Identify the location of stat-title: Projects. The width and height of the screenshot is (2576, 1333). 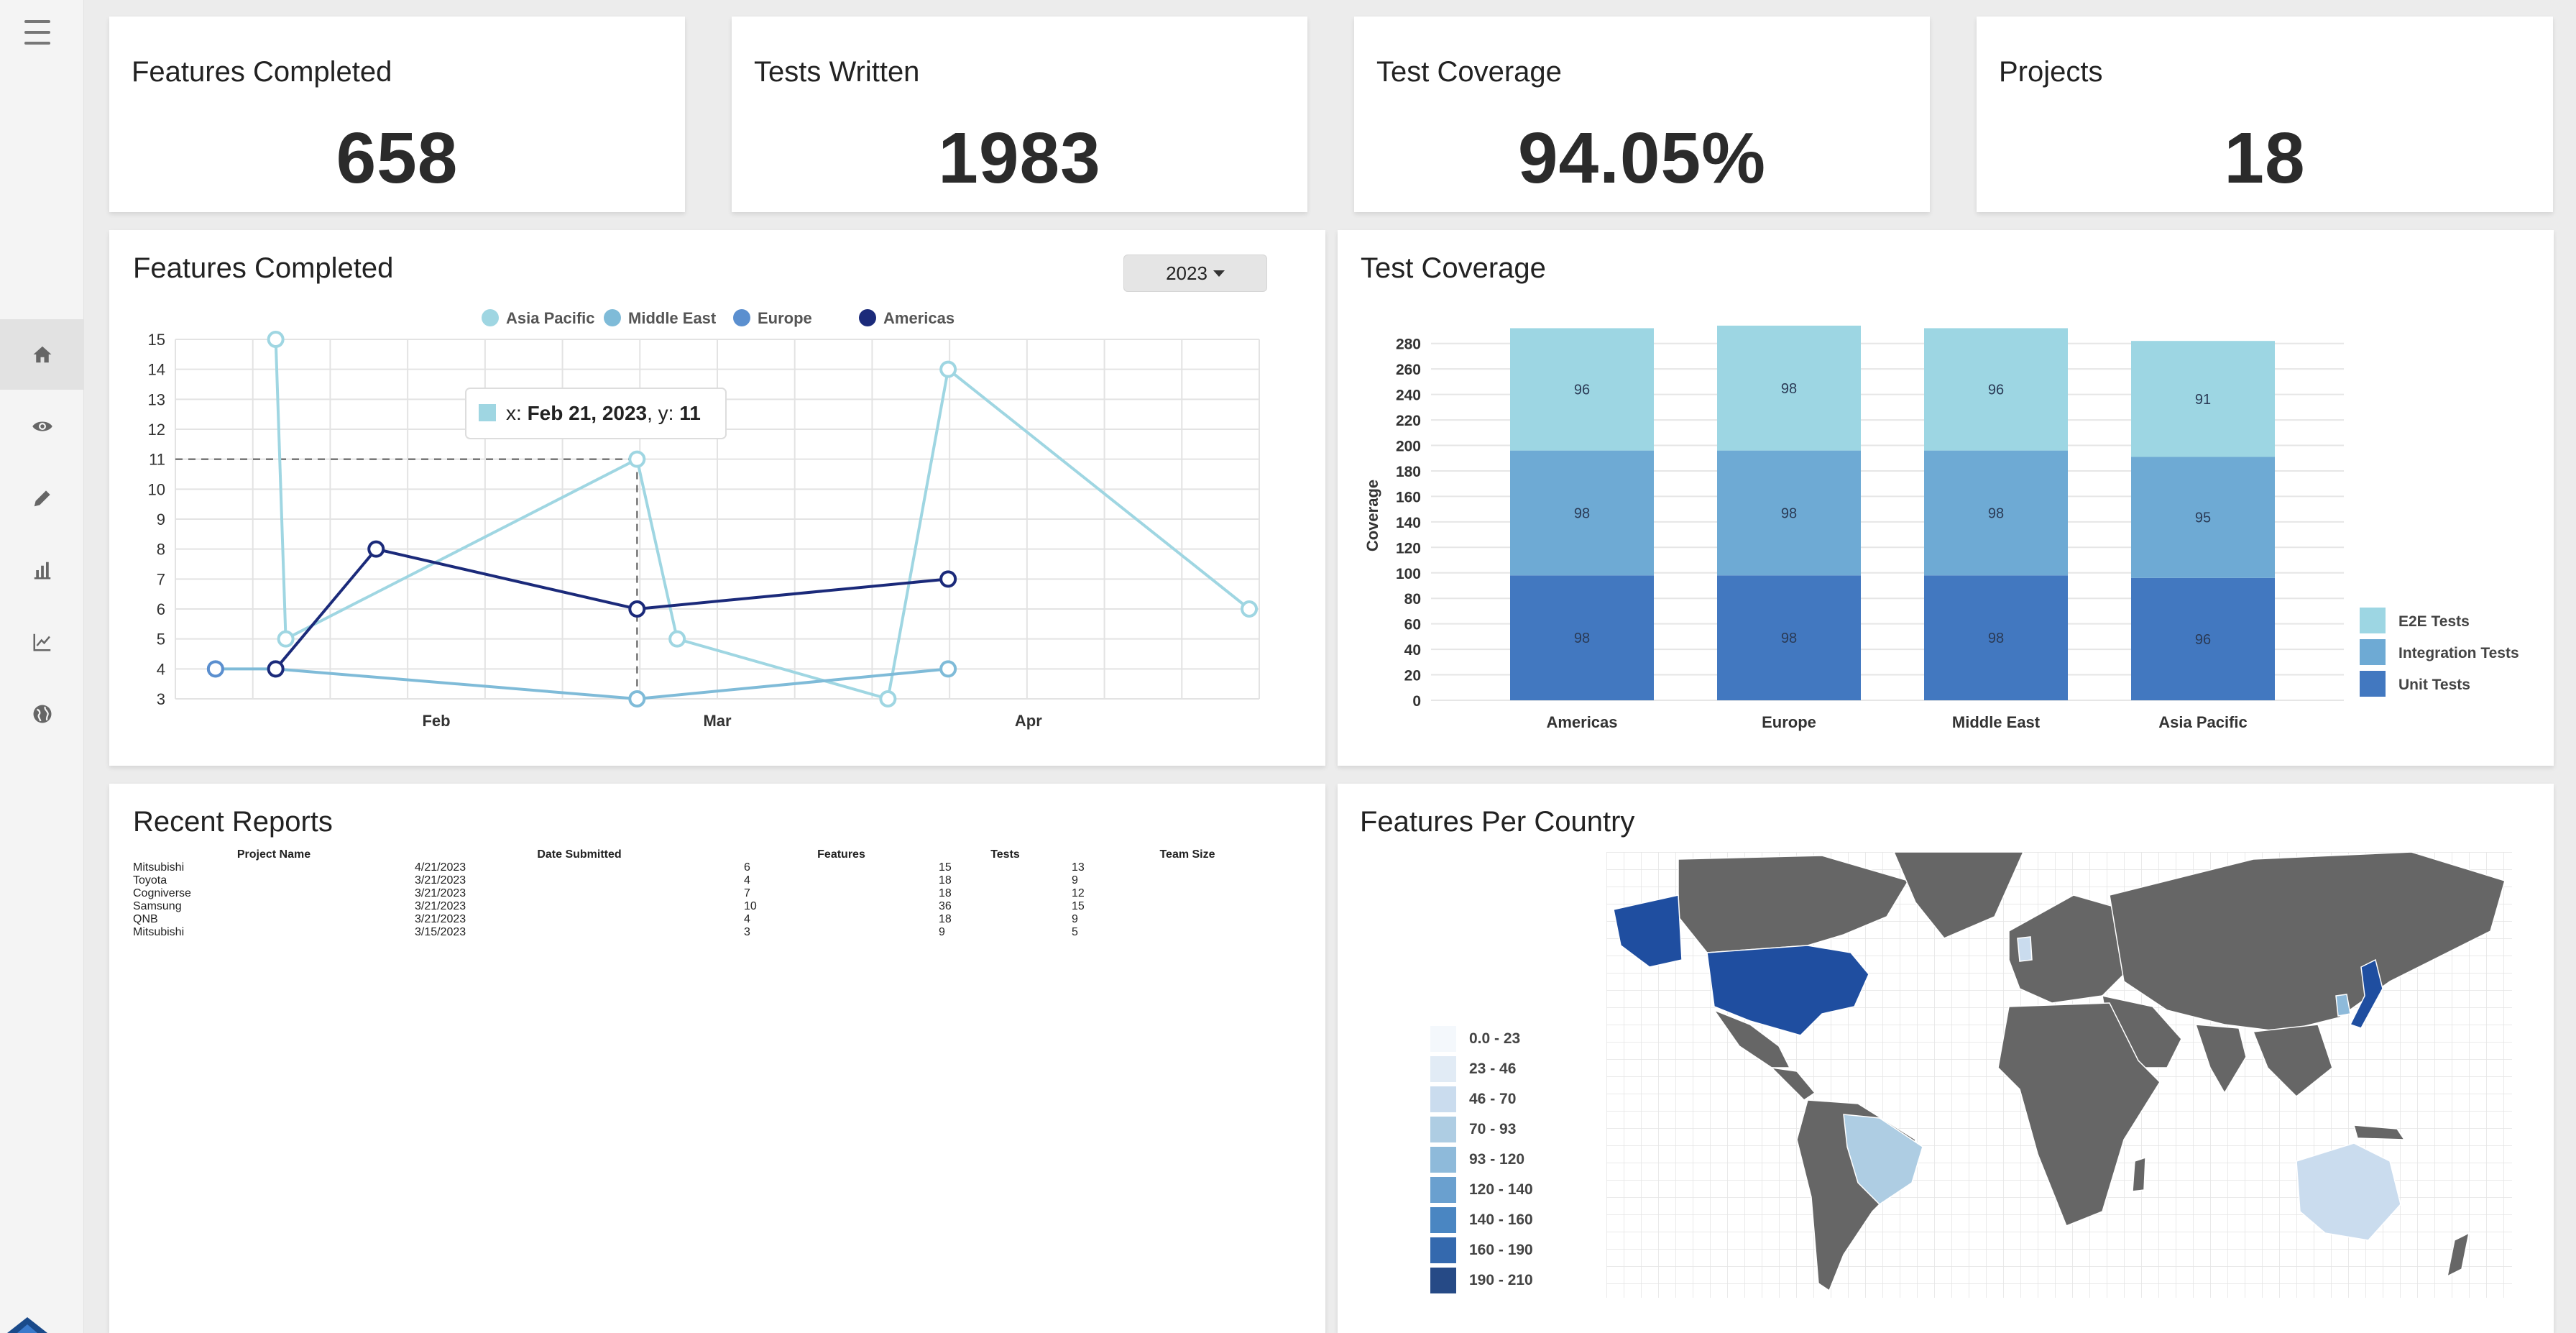
(2051, 72).